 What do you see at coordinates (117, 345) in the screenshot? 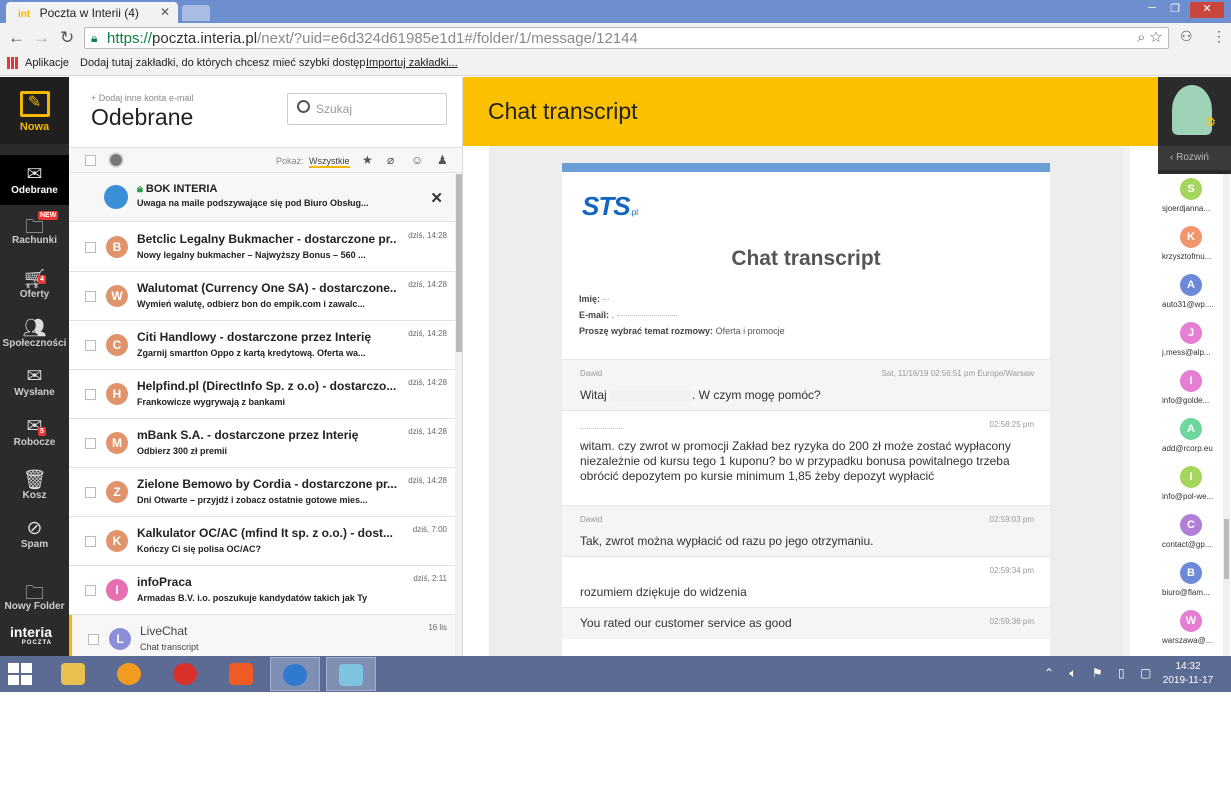
I see `sender-avatar: C` at bounding box center [117, 345].